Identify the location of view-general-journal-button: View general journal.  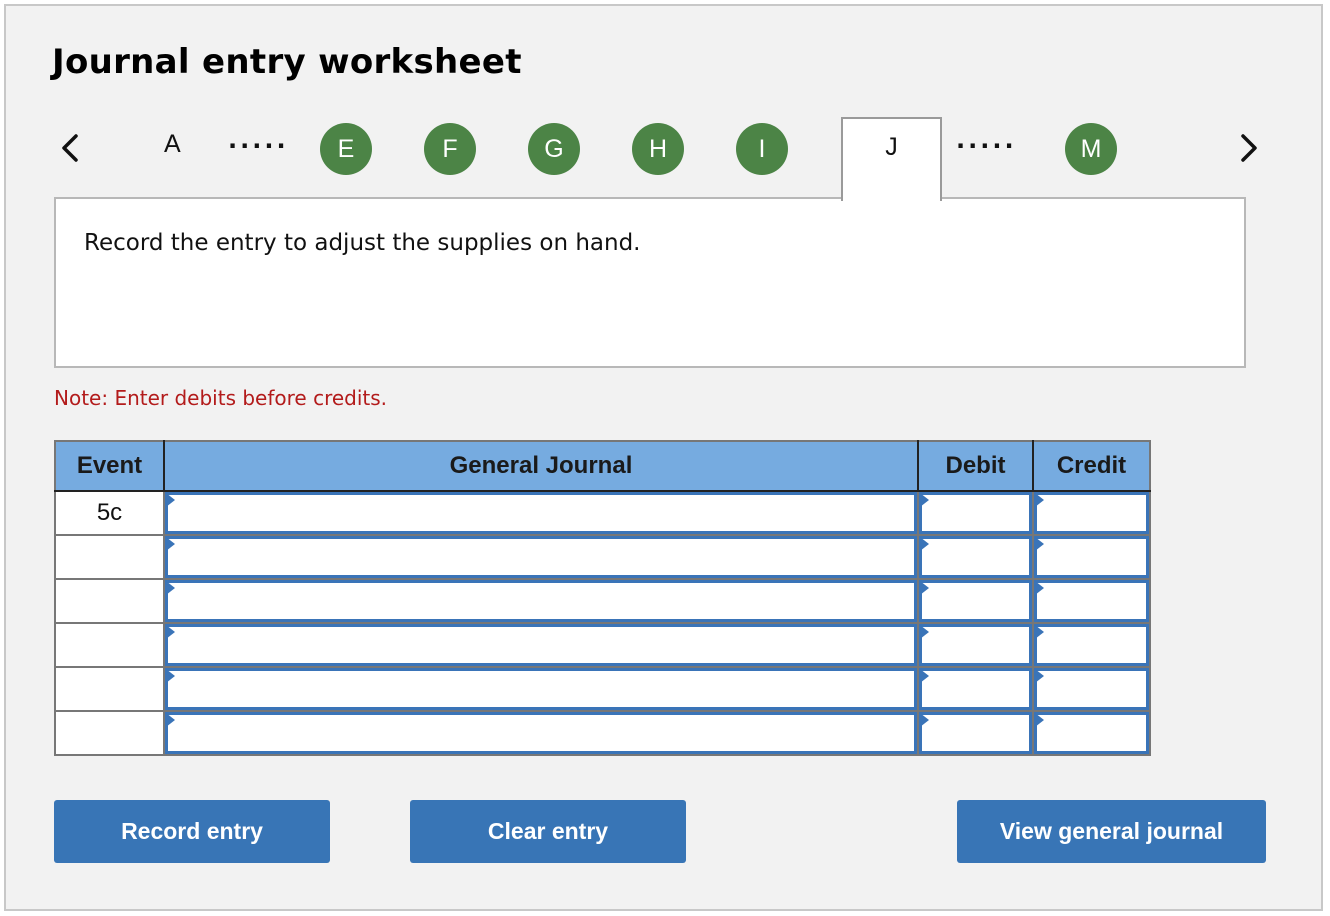
(1111, 831).